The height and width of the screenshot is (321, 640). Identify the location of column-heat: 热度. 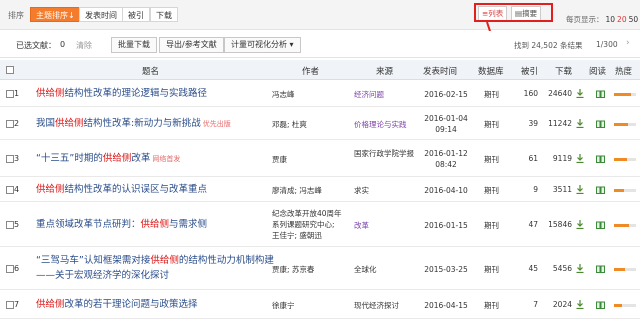
(623, 71).